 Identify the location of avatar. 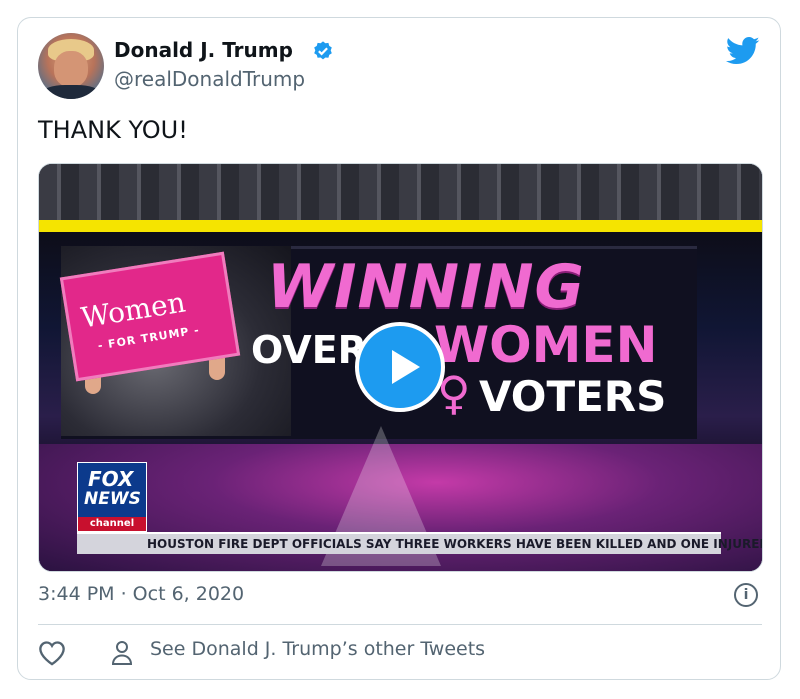
(71, 66).